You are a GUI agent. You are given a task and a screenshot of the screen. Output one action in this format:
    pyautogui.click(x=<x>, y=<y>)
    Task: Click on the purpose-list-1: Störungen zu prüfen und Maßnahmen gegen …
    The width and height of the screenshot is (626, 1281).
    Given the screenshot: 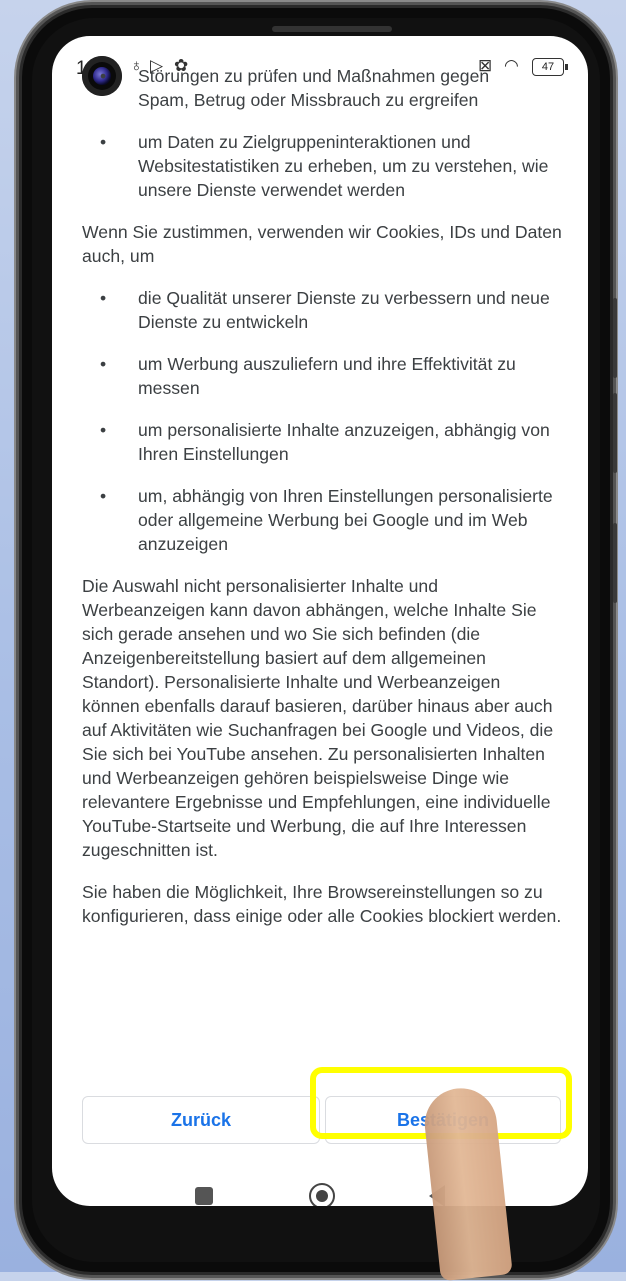 What is the action you would take?
    pyautogui.click(x=322, y=133)
    